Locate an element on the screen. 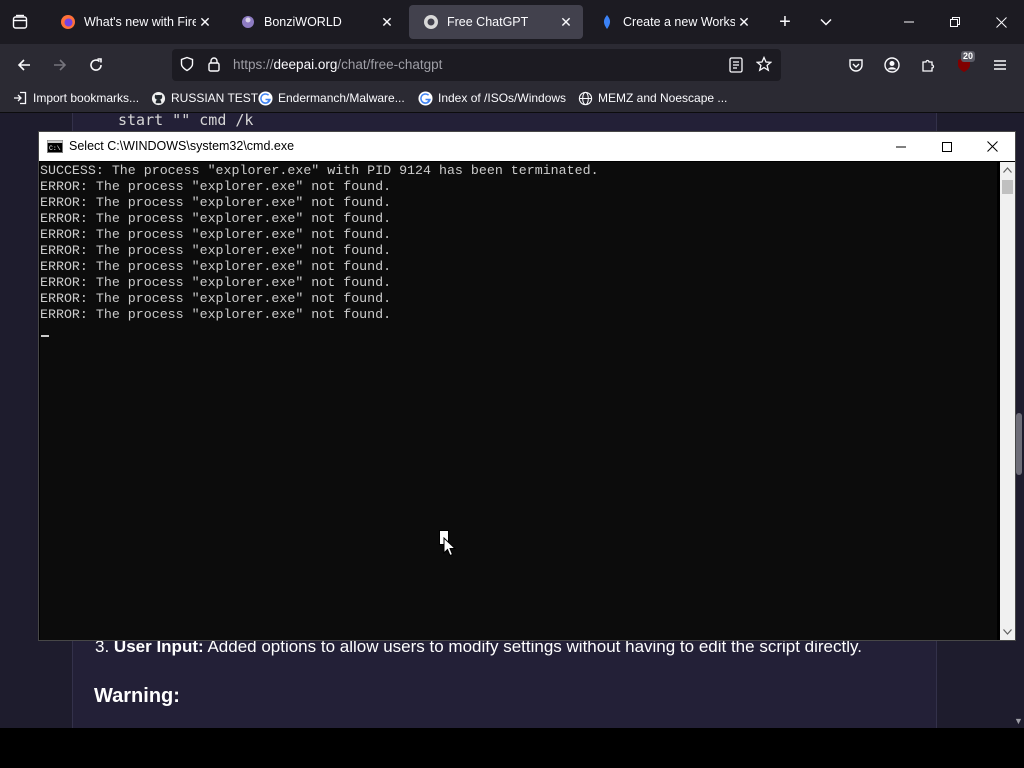 Image resolution: width=1024 pixels, height=768 pixels. cmd-maximize-button is located at coordinates (947, 146).